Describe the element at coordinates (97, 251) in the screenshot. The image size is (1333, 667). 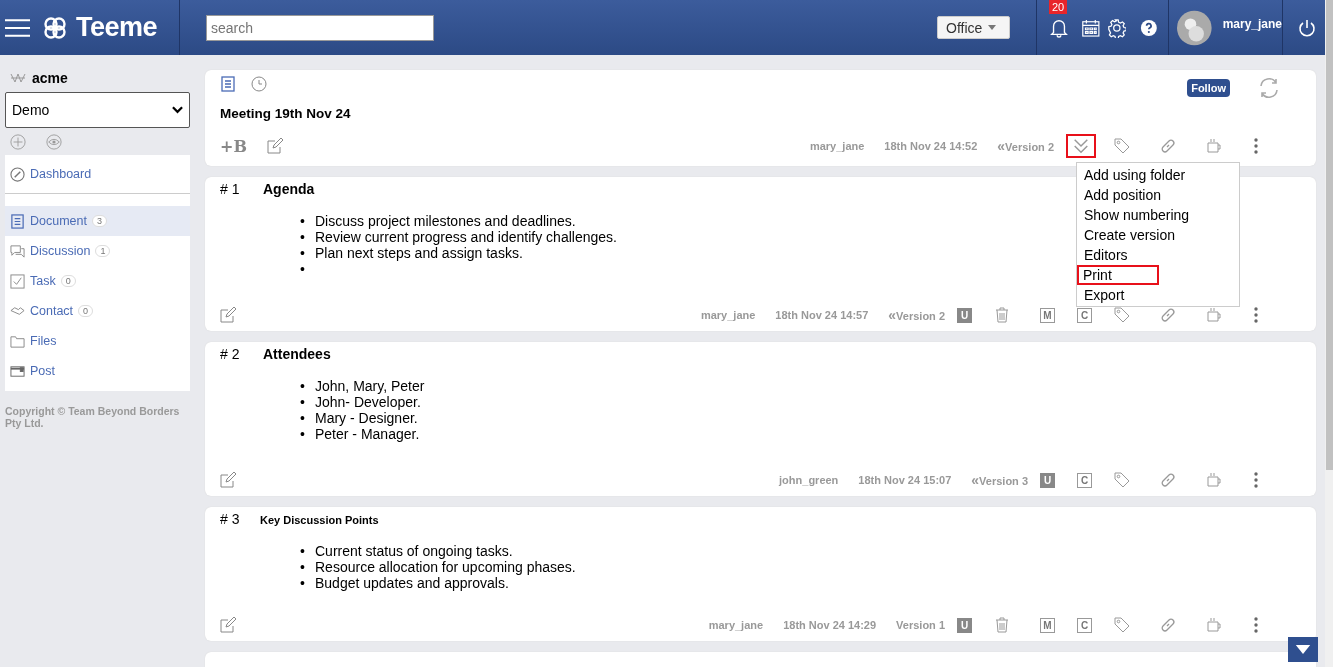
I see `sidebar-item: Discussion 1` at that location.